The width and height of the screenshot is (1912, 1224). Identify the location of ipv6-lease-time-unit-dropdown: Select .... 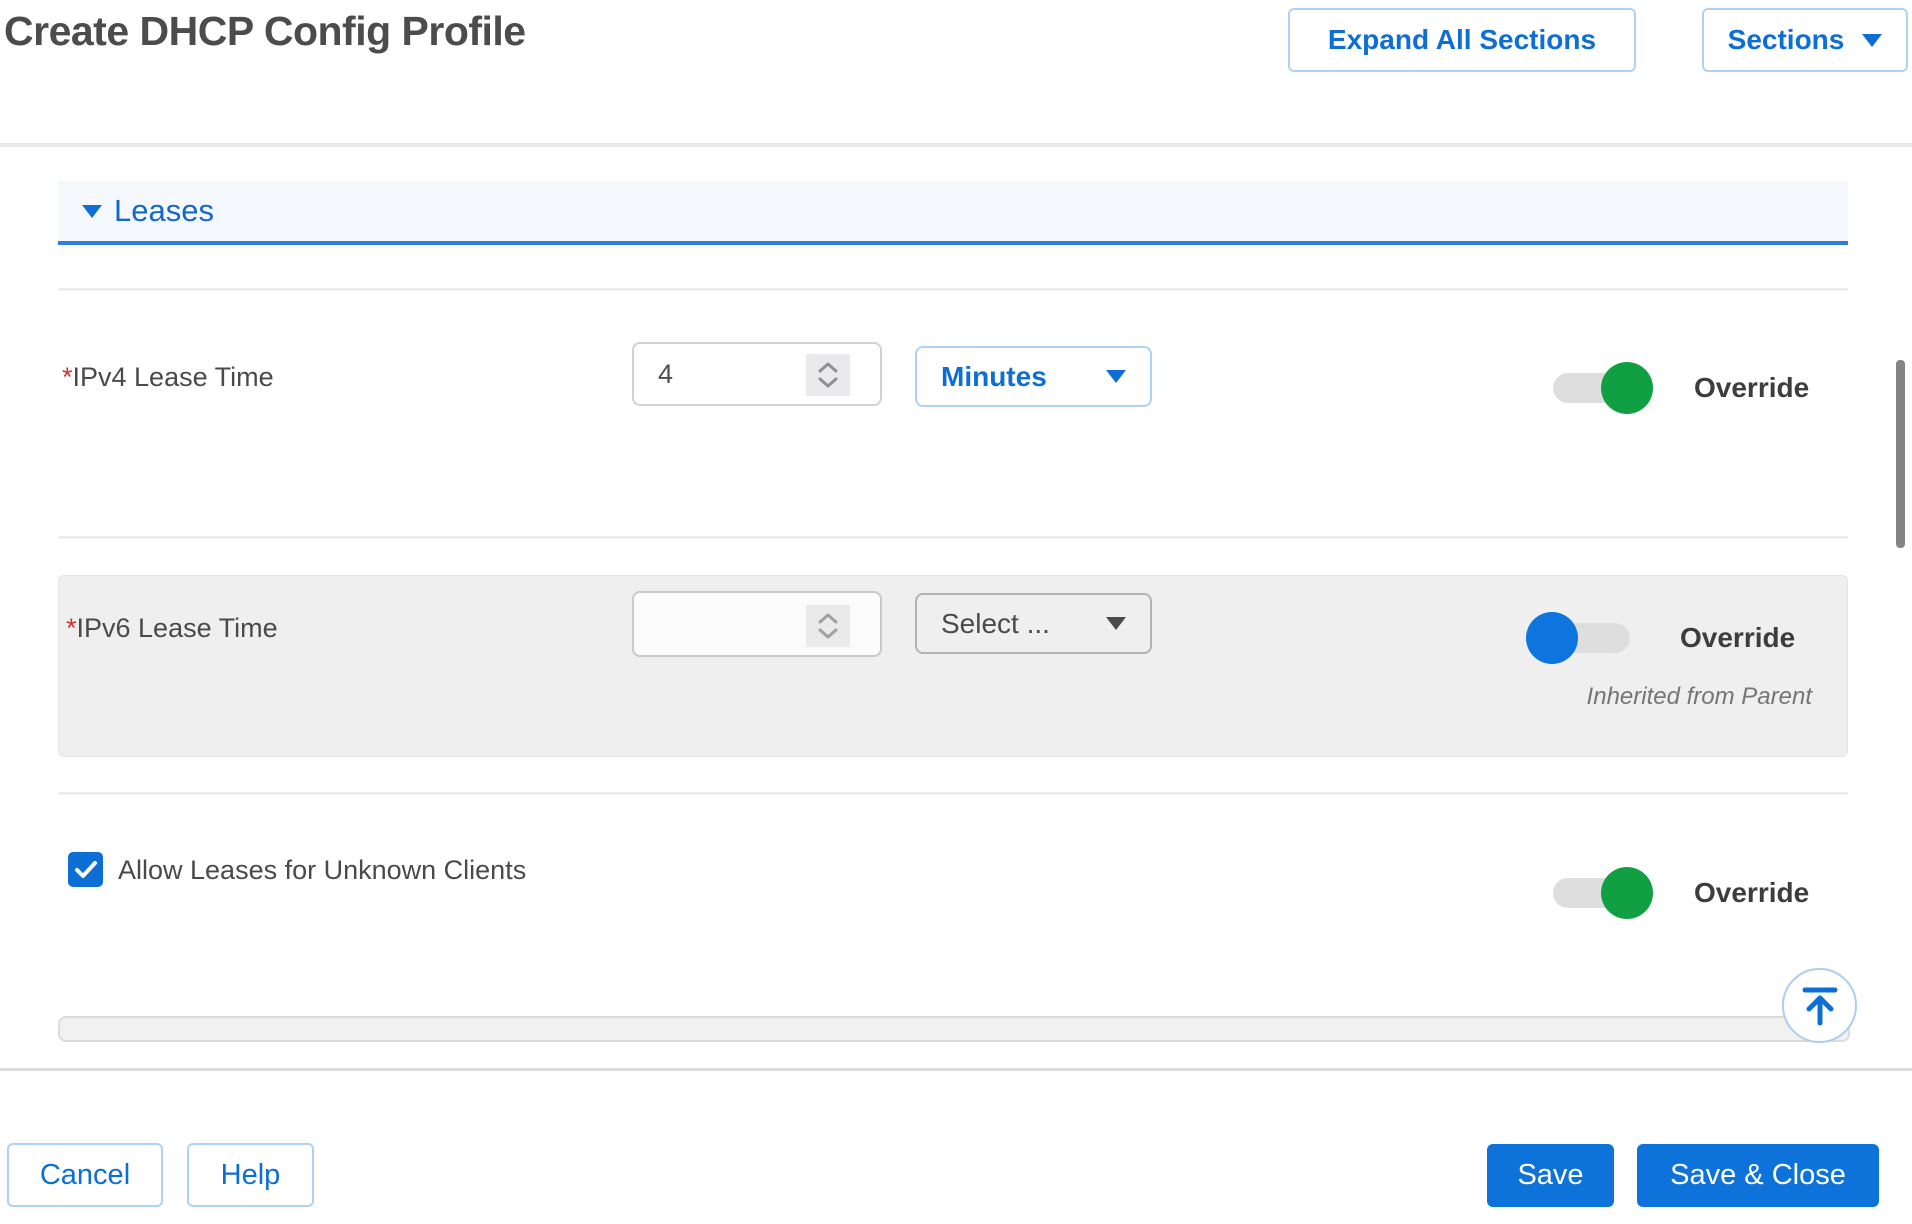
(1033, 623).